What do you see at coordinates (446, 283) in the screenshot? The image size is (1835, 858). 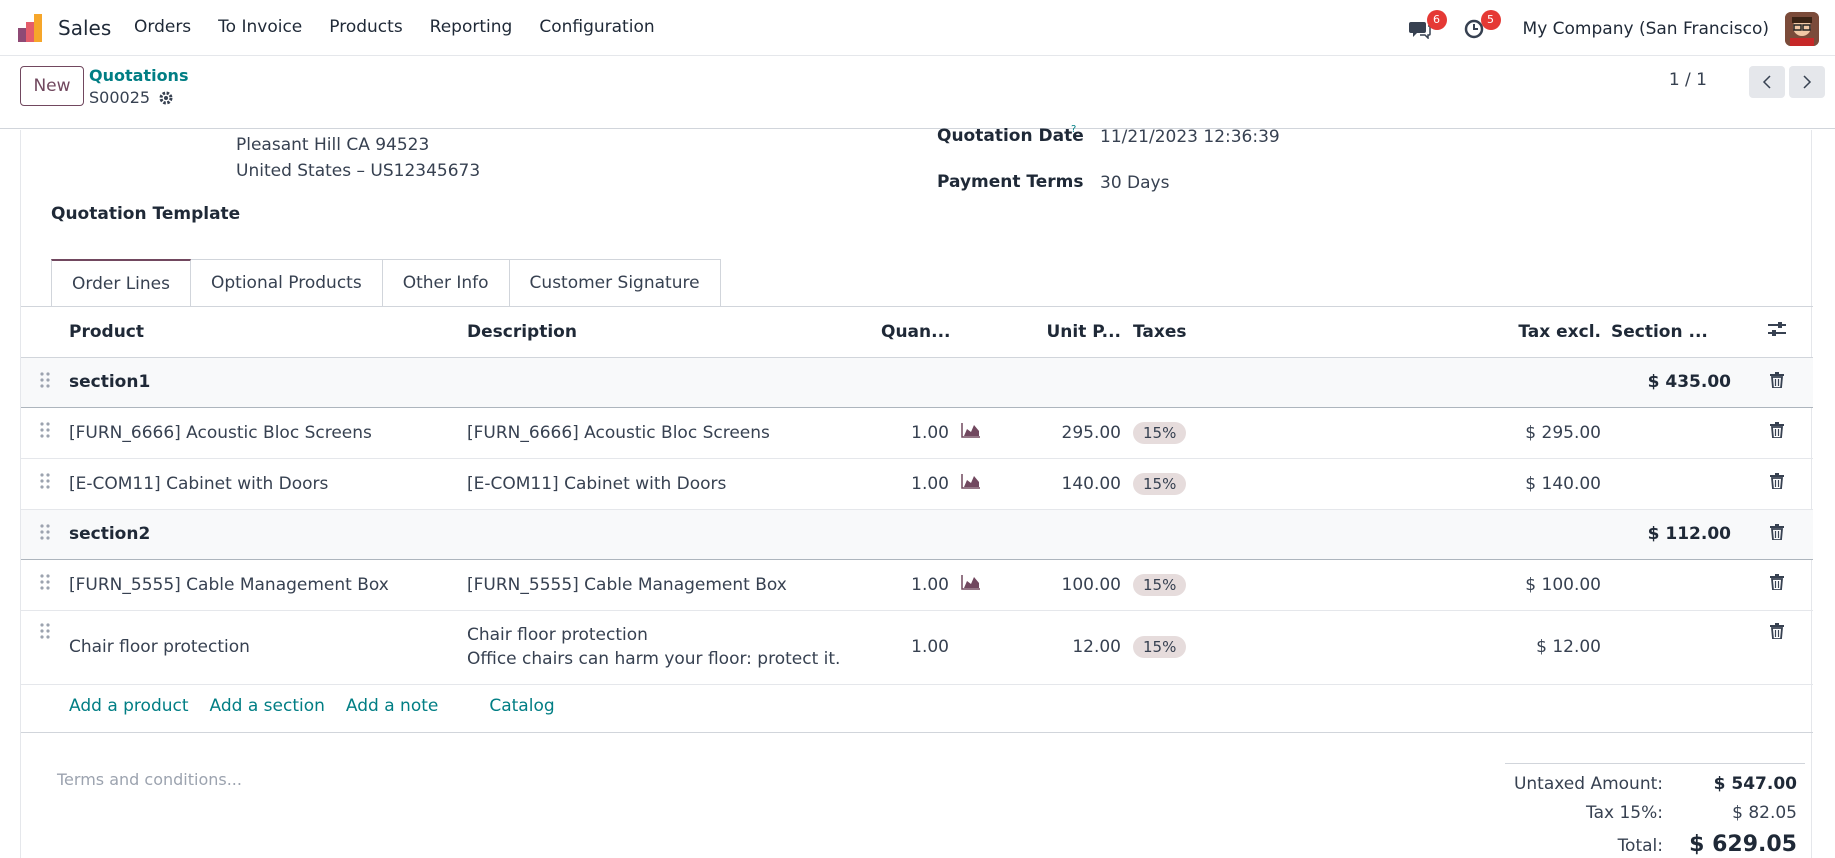 I see `tab-other-info: Other Info` at bounding box center [446, 283].